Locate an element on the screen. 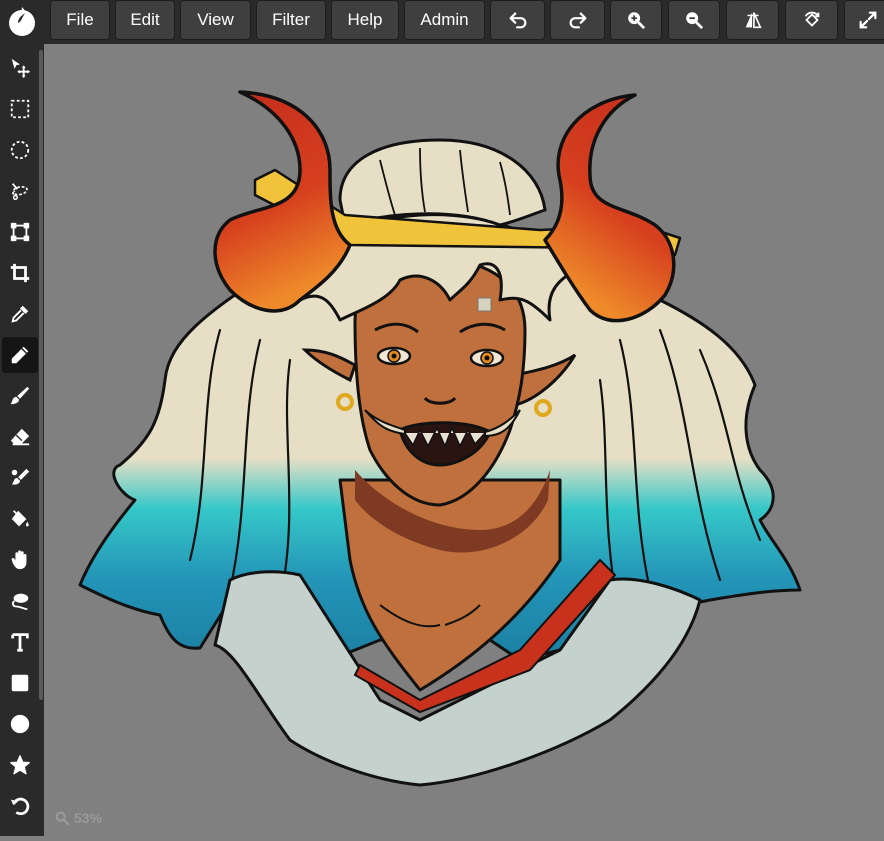 The width and height of the screenshot is (884, 841). app-logo is located at coordinates (22, 22).